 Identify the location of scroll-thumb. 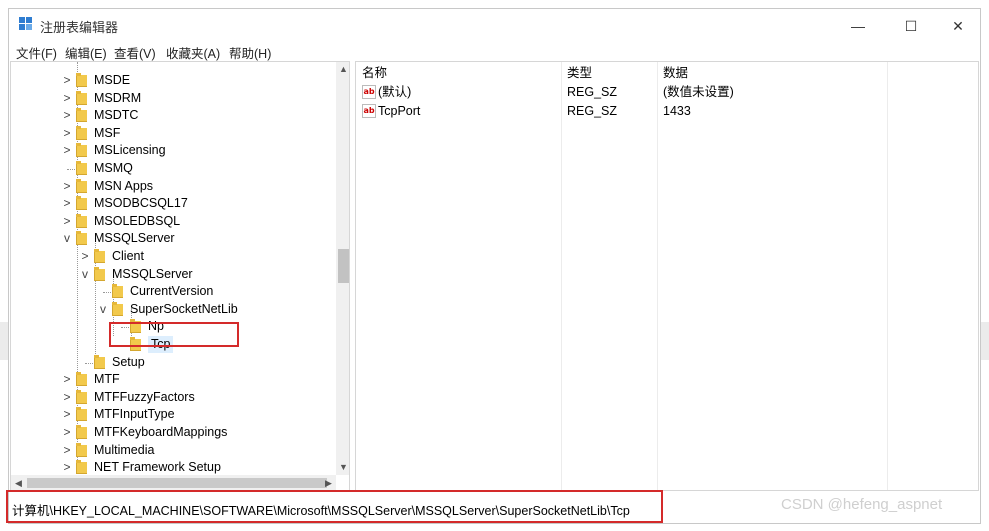
(343, 266).